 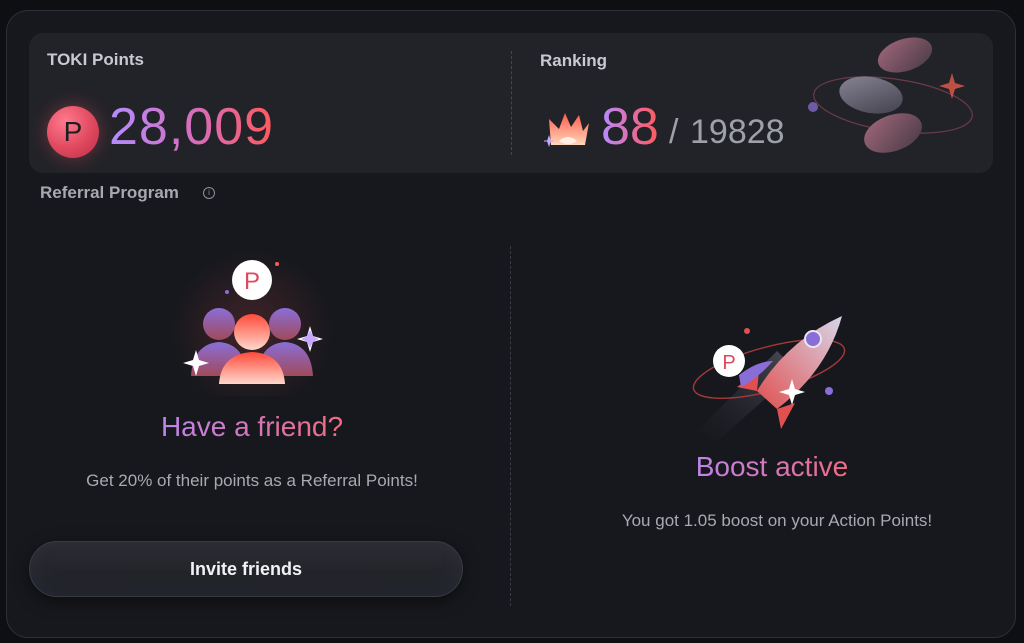 I want to click on crown-icon, so click(x=566, y=130).